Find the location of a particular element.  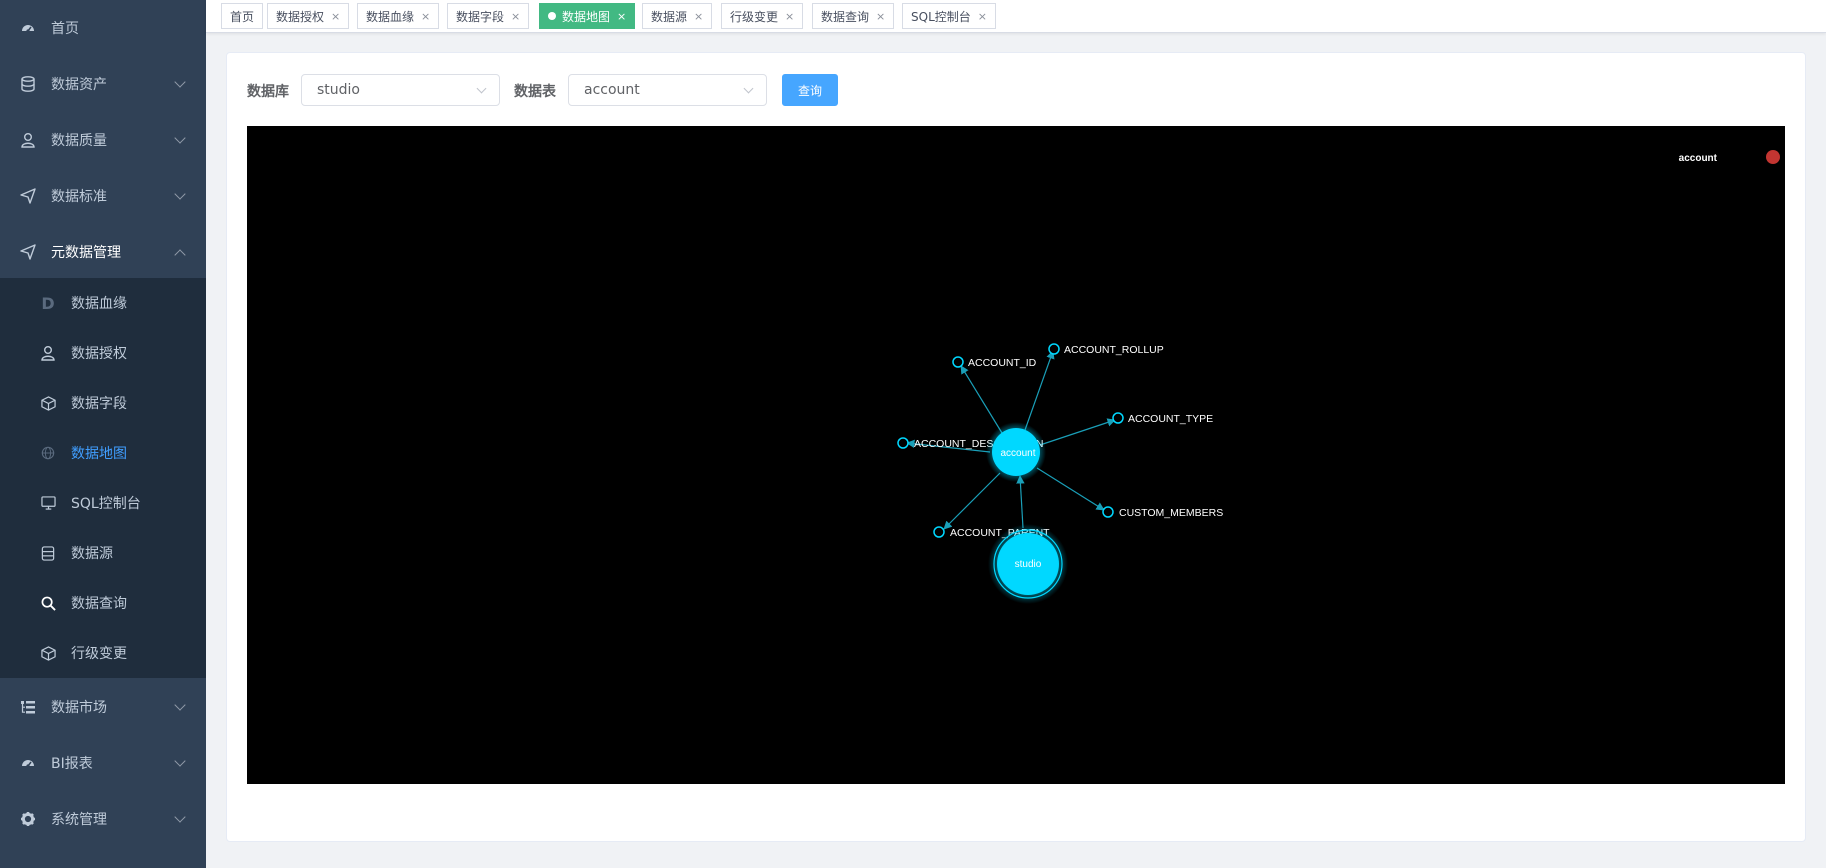

database-label: 数据库 is located at coordinates (268, 92).